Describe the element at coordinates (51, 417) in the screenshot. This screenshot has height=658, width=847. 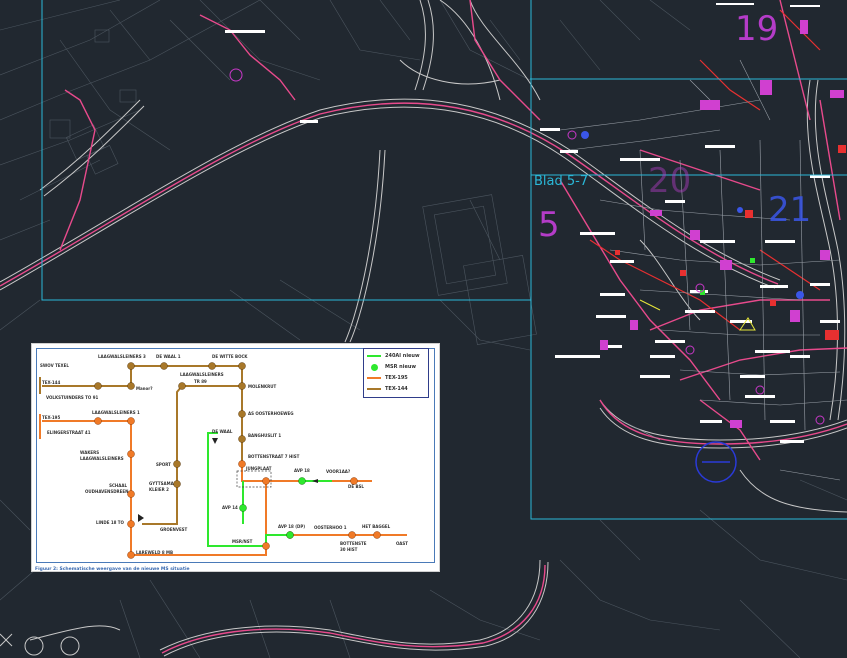
I see `inset-label: TEX-195` at that location.